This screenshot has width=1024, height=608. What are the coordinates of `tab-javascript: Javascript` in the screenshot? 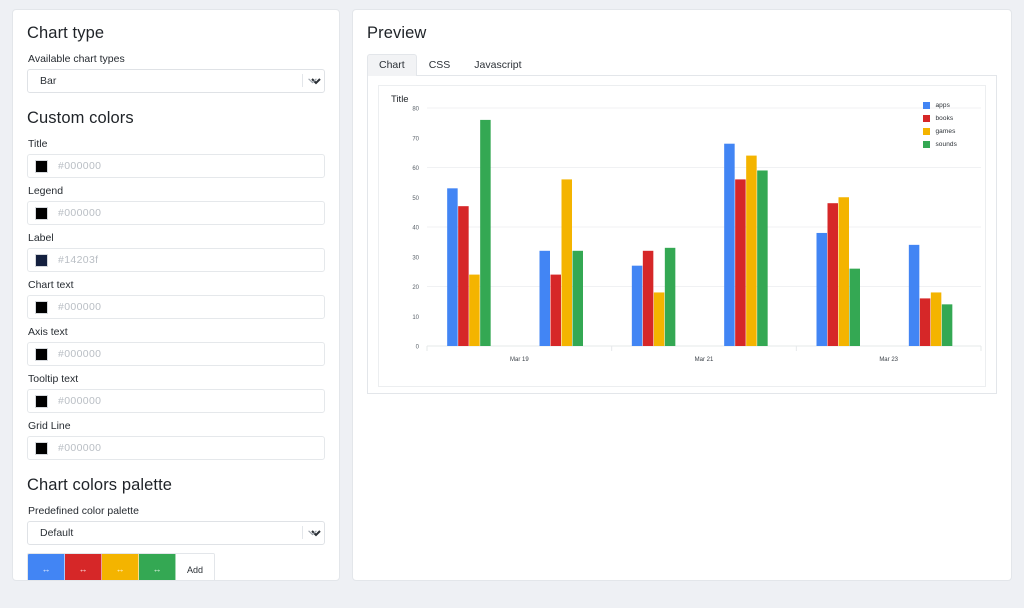 It's located at (497, 65).